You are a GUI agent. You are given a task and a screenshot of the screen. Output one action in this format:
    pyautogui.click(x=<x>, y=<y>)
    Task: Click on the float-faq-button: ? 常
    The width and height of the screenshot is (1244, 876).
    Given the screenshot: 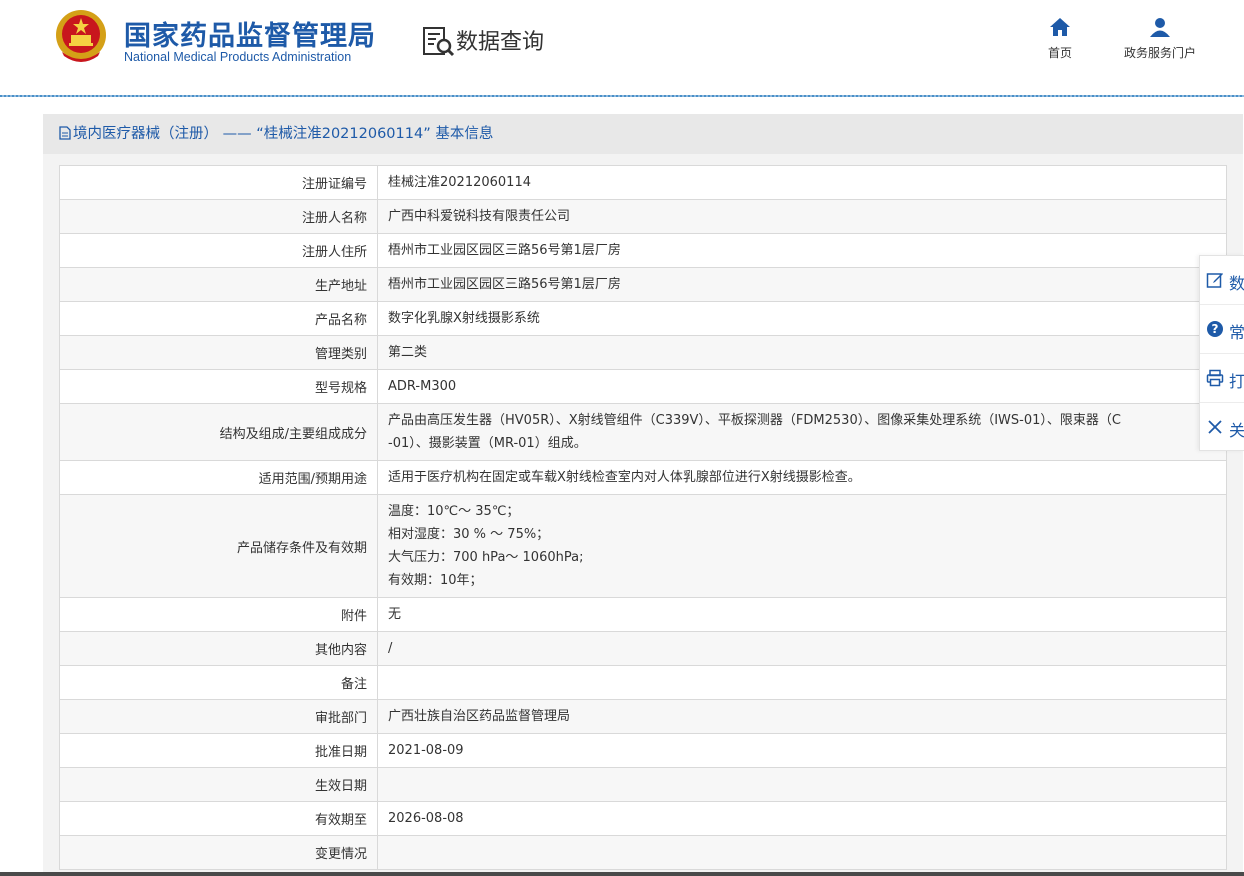 What is the action you would take?
    pyautogui.click(x=1222, y=329)
    